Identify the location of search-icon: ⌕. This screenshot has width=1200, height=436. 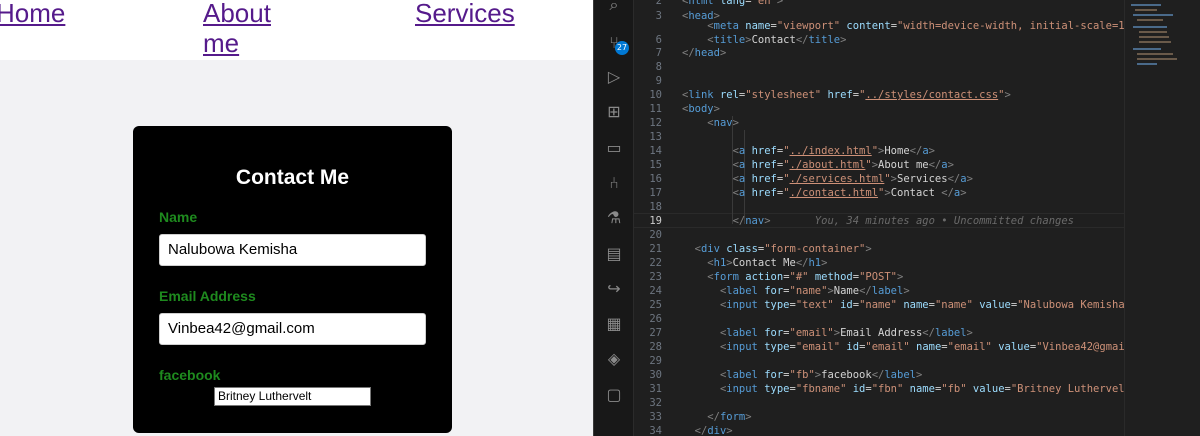
(614, 7).